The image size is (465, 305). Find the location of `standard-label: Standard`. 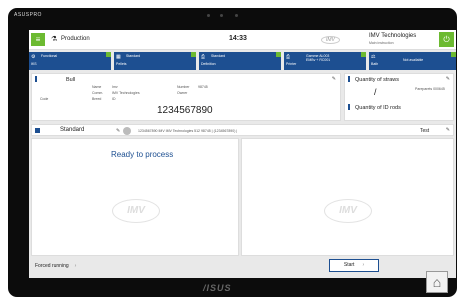

standard-label: Standard is located at coordinates (72, 130).